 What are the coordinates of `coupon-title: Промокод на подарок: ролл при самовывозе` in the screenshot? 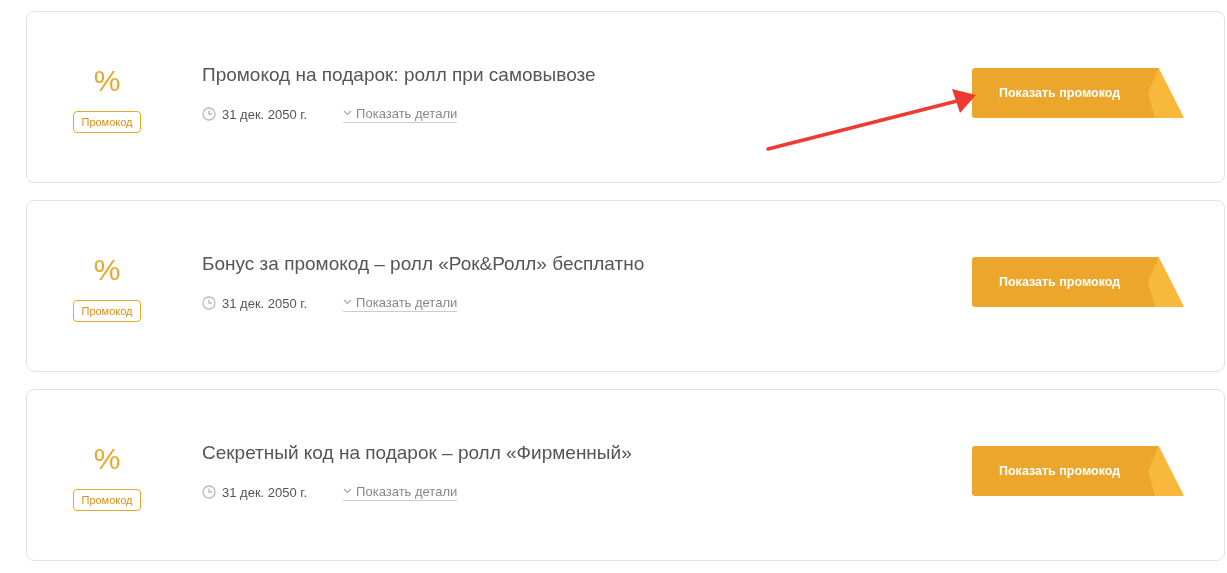 It's located at (399, 74).